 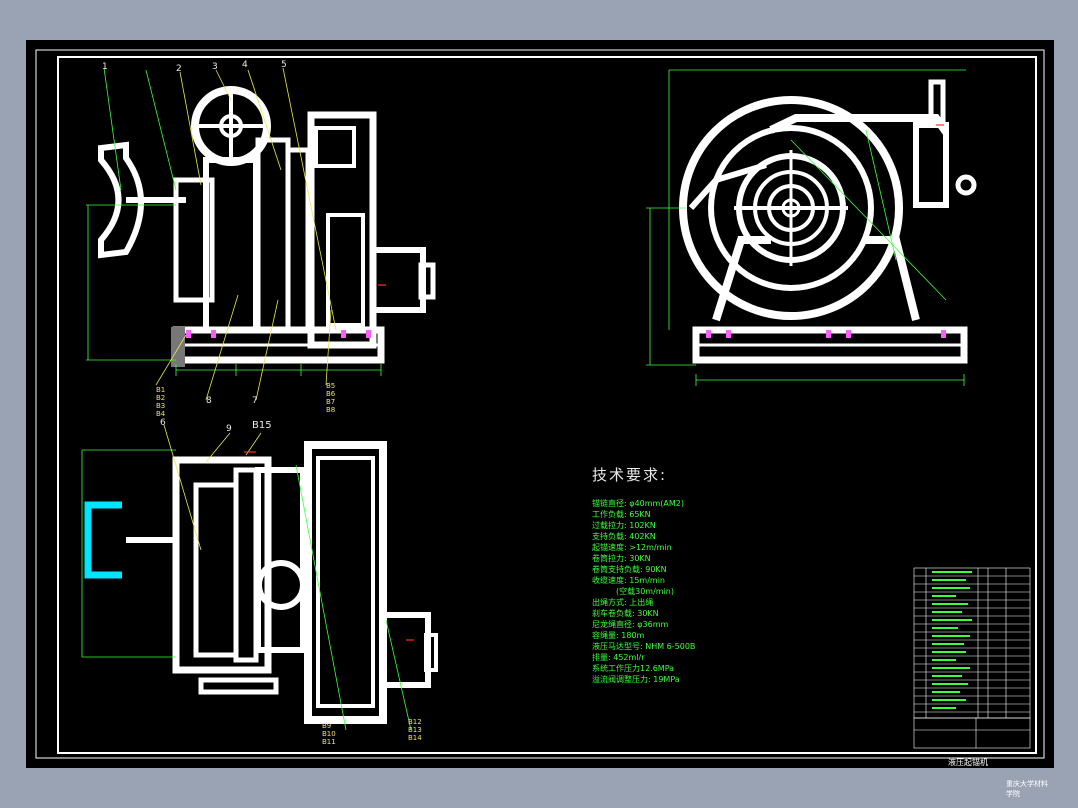 I want to click on tech-requirement-item: 刹车卷负载: 30KN, so click(x=625, y=613).